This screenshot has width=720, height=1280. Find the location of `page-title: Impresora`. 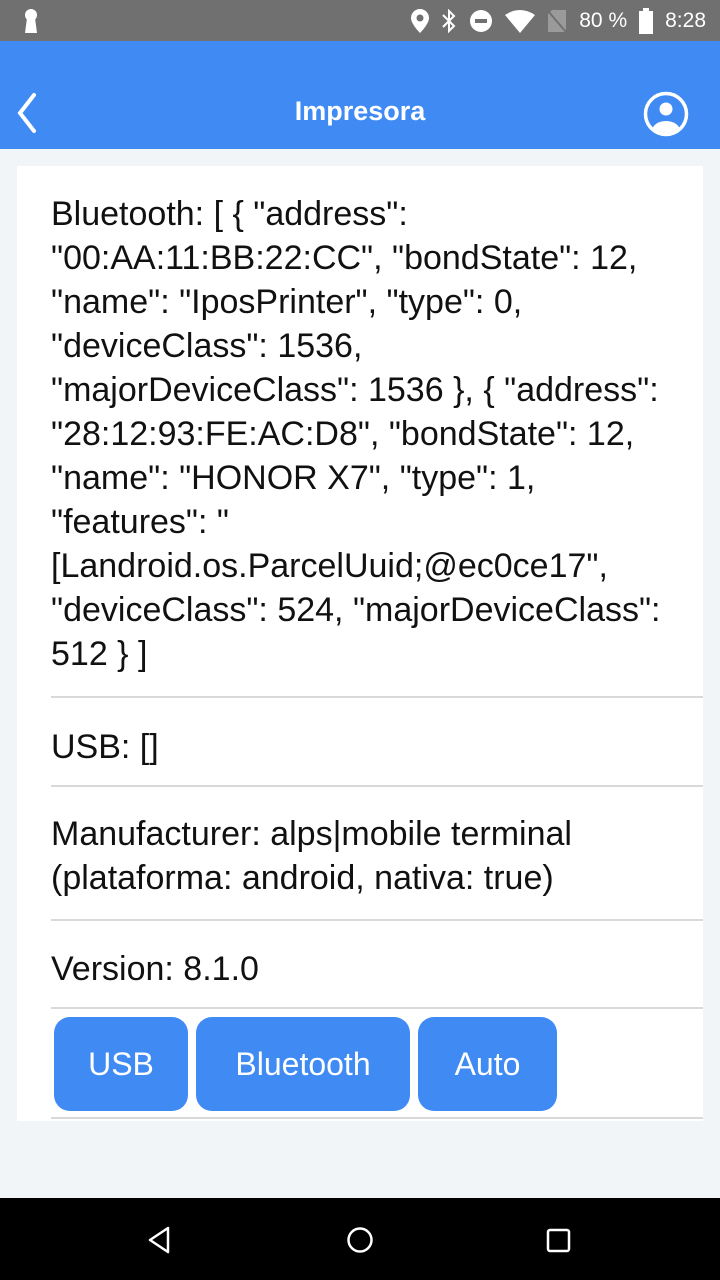

page-title: Impresora is located at coordinates (360, 111).